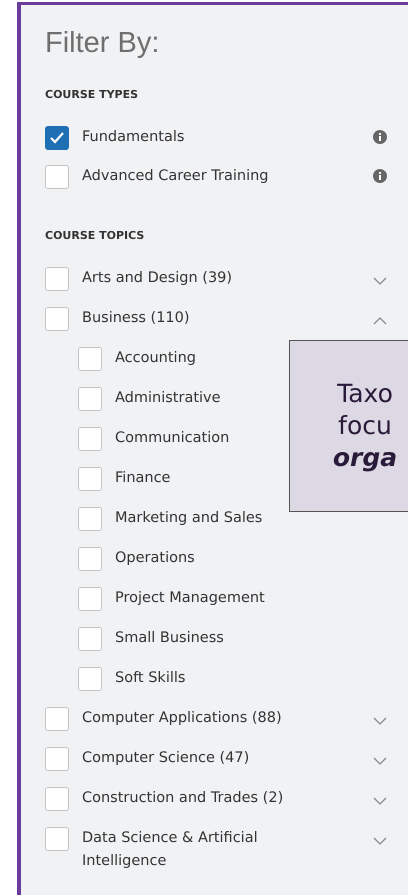 The width and height of the screenshot is (408, 895). What do you see at coordinates (170, 850) in the screenshot?
I see `filter-label: Data Science & Artificial Intelligence` at bounding box center [170, 850].